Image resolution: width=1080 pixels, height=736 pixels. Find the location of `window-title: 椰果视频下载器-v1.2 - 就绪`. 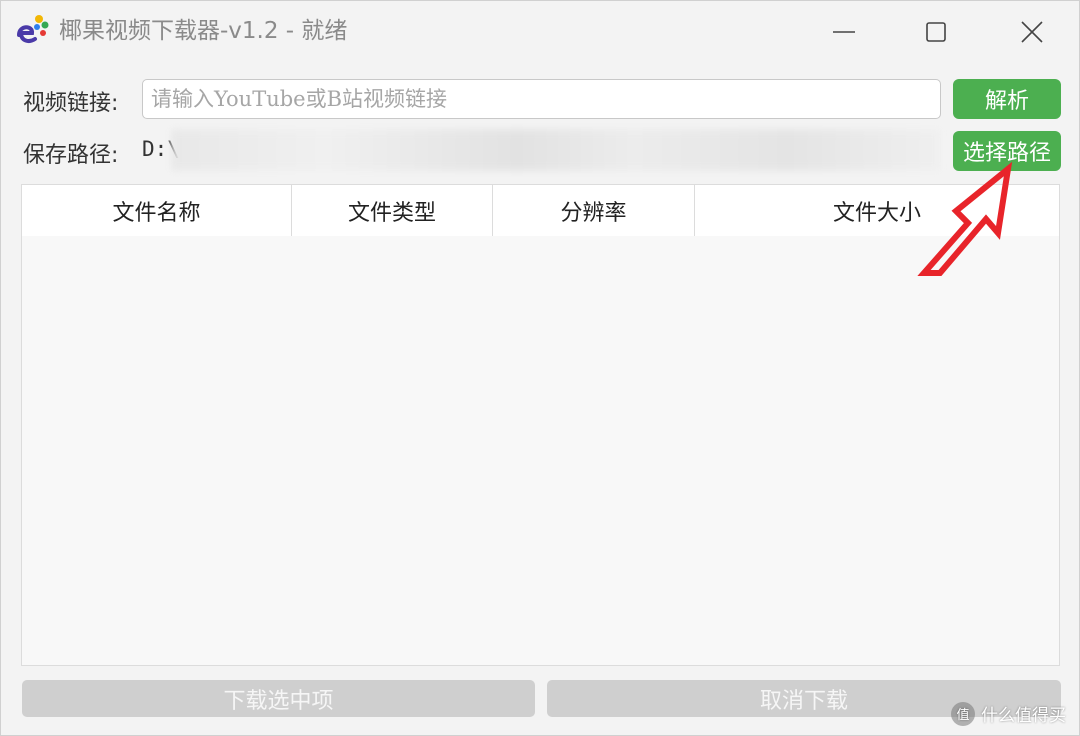

window-title: 椰果视频下载器-v1.2 - 就绪 is located at coordinates (203, 31).